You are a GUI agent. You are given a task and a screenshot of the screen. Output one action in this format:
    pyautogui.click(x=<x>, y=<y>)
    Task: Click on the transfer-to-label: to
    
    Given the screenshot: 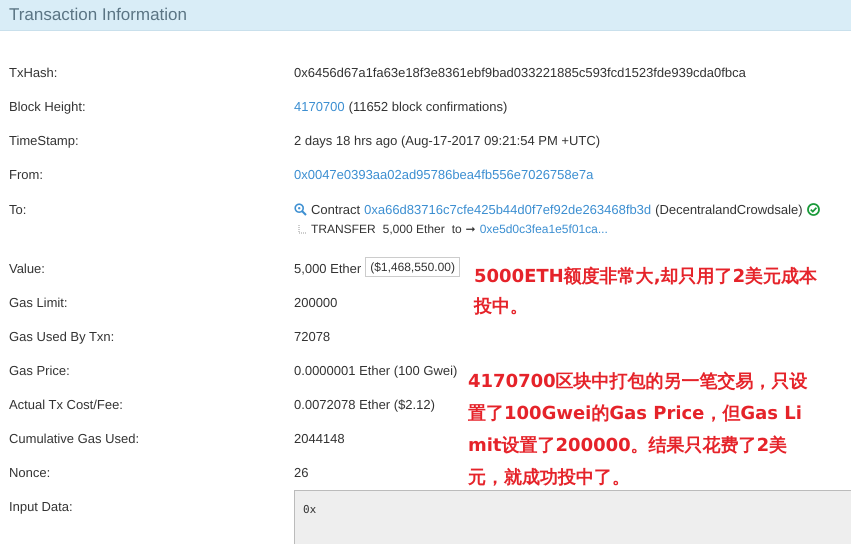 What is the action you would take?
    pyautogui.click(x=457, y=229)
    